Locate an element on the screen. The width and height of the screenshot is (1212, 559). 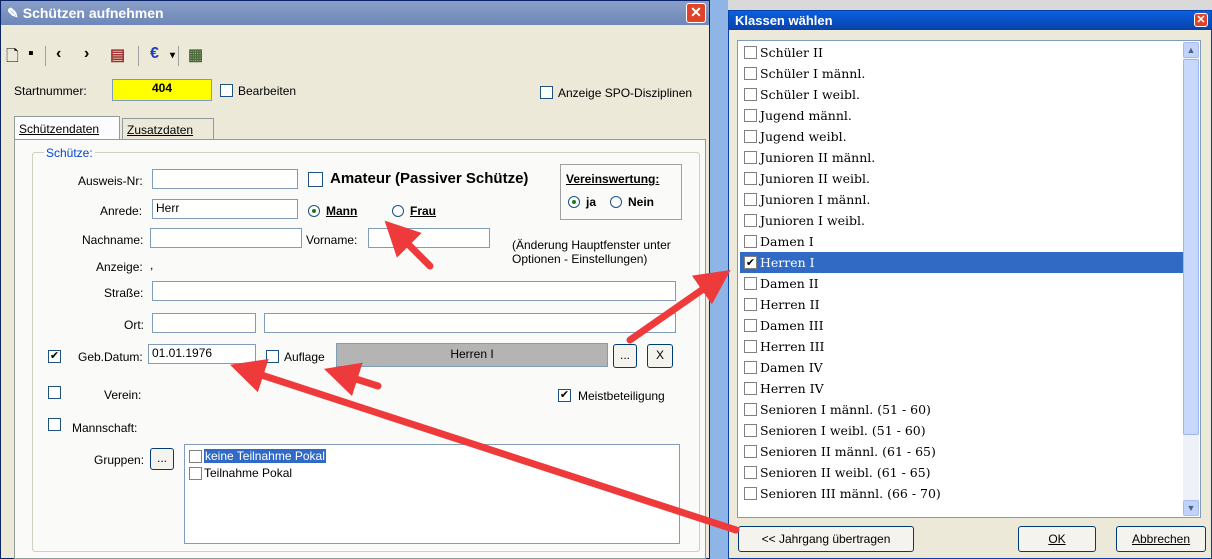
arrow-to-auflage is located at coordinates (352, 379).